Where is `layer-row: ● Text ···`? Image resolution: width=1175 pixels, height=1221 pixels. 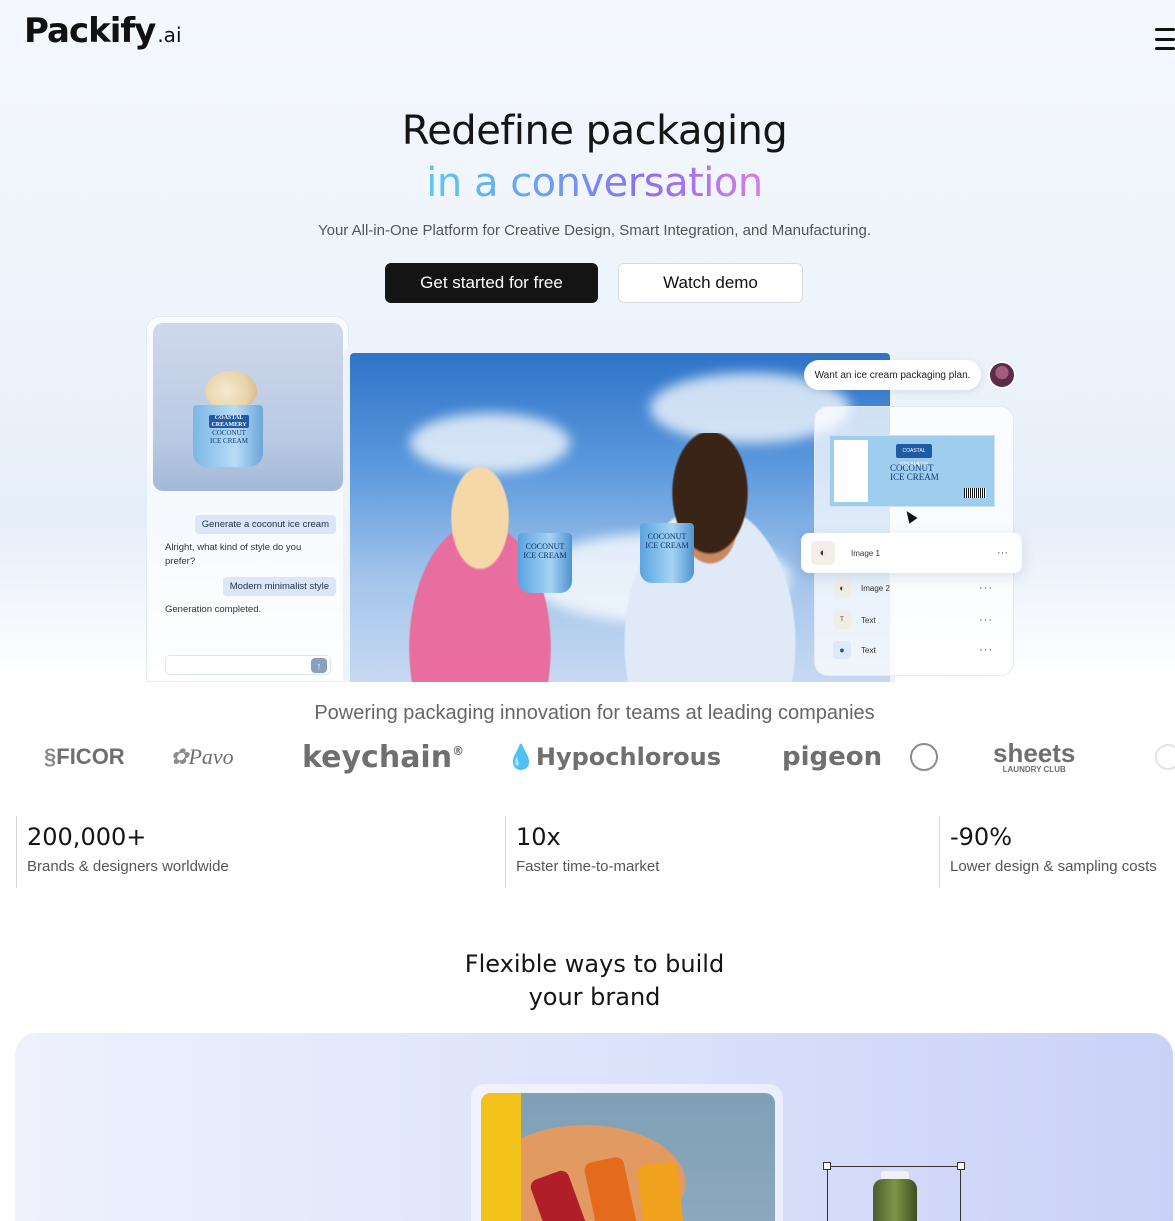
layer-row: ● Text ··· is located at coordinates (915, 650).